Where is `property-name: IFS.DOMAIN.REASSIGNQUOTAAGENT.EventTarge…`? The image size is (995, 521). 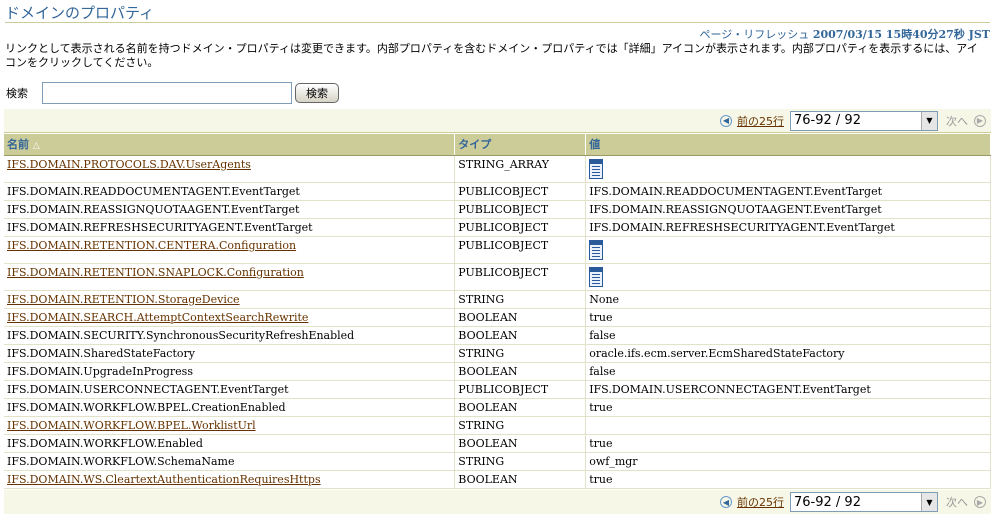 property-name: IFS.DOMAIN.REASSIGNQUOTAAGENT.EventTarge… is located at coordinates (153, 209).